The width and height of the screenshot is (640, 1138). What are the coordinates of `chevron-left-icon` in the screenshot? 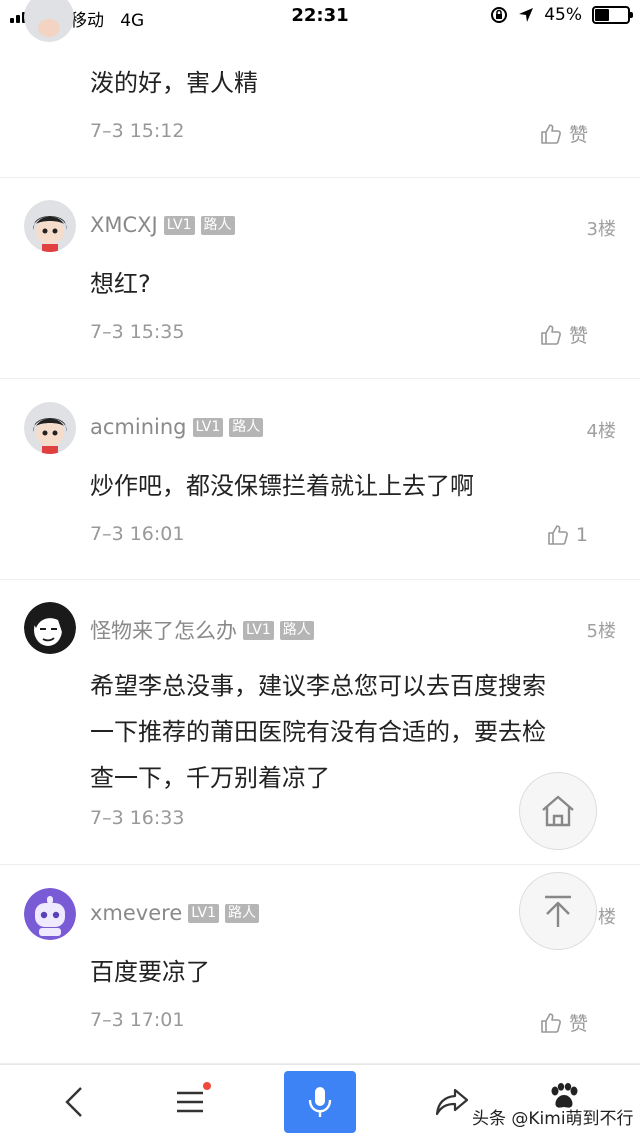 It's located at (73, 1102).